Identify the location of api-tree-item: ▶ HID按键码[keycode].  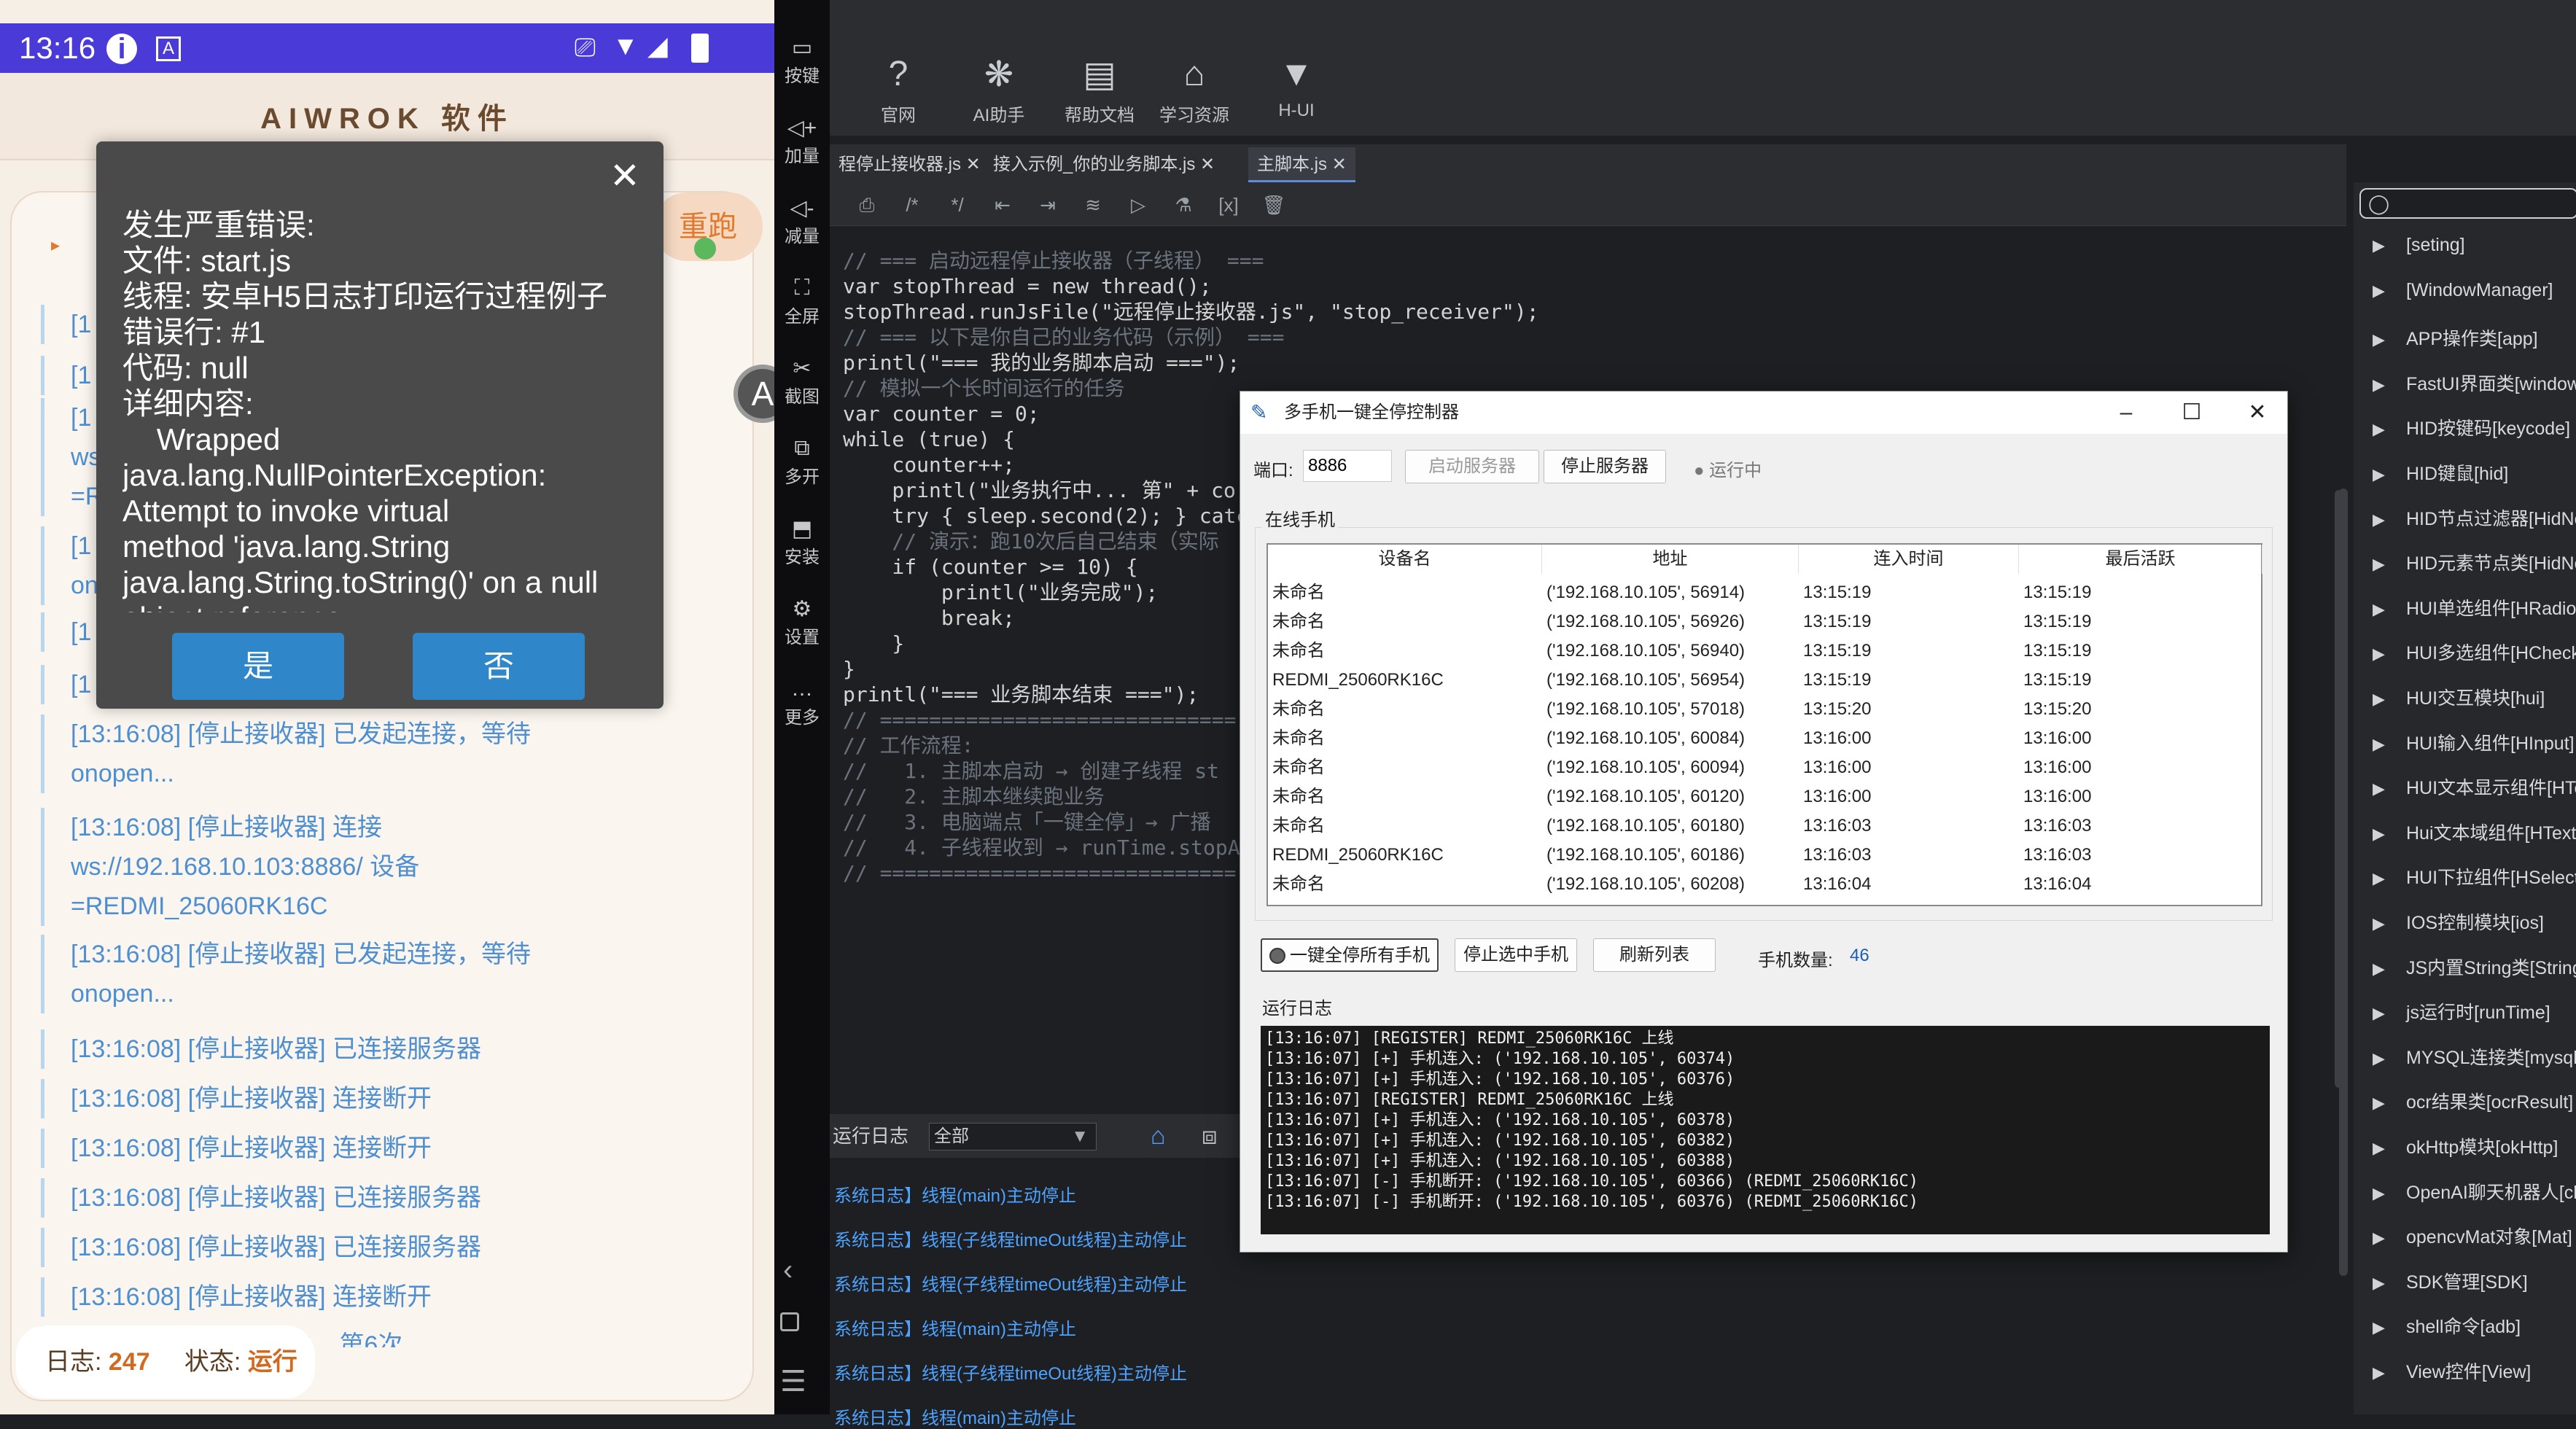
(2474, 428).